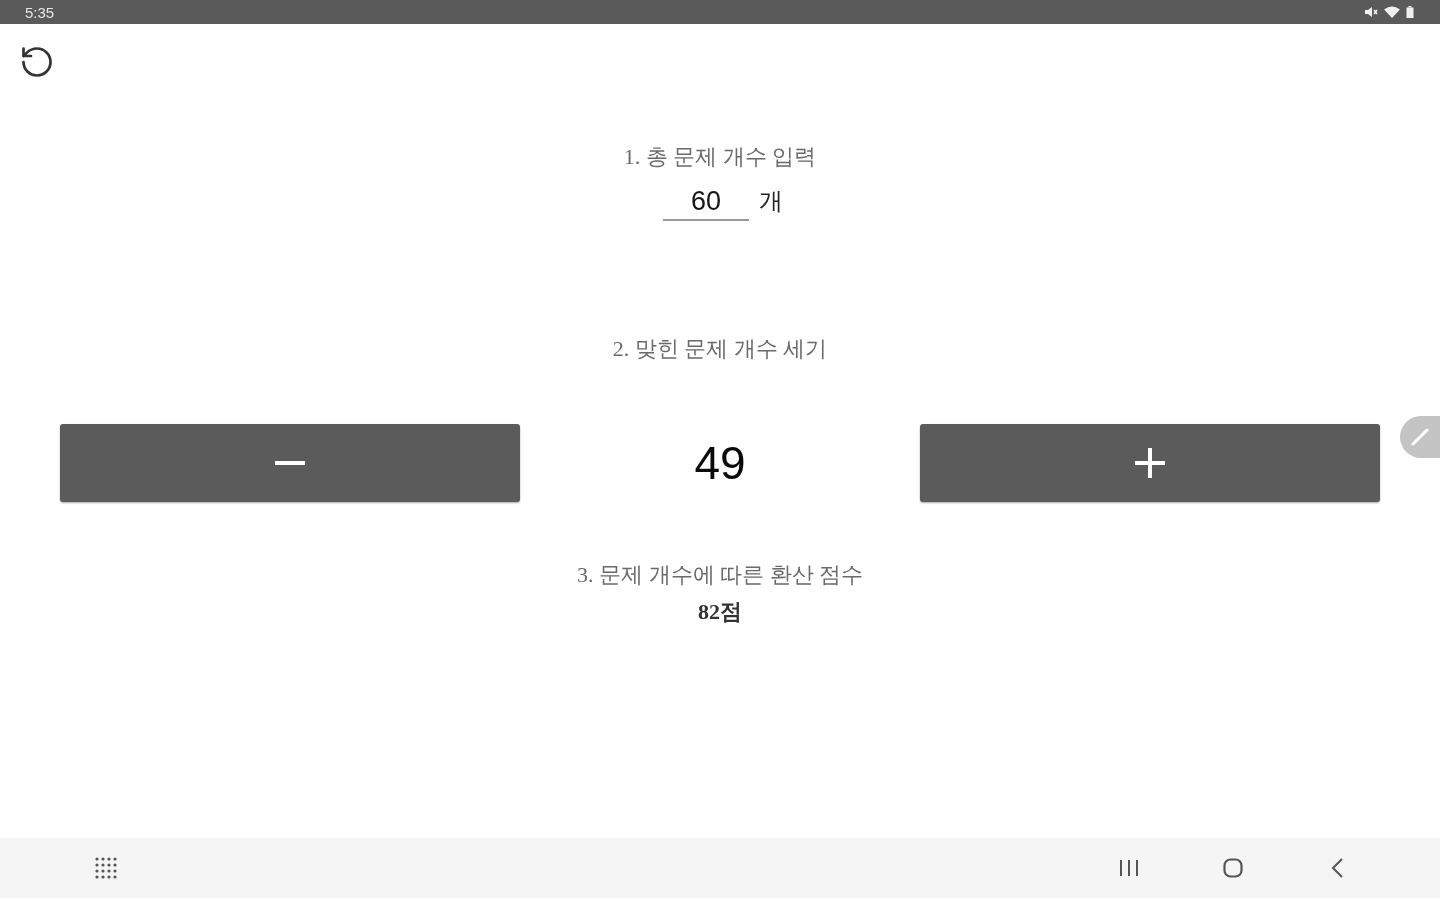 This screenshot has height=900, width=1440. I want to click on recent-apps-icon, so click(1129, 868).